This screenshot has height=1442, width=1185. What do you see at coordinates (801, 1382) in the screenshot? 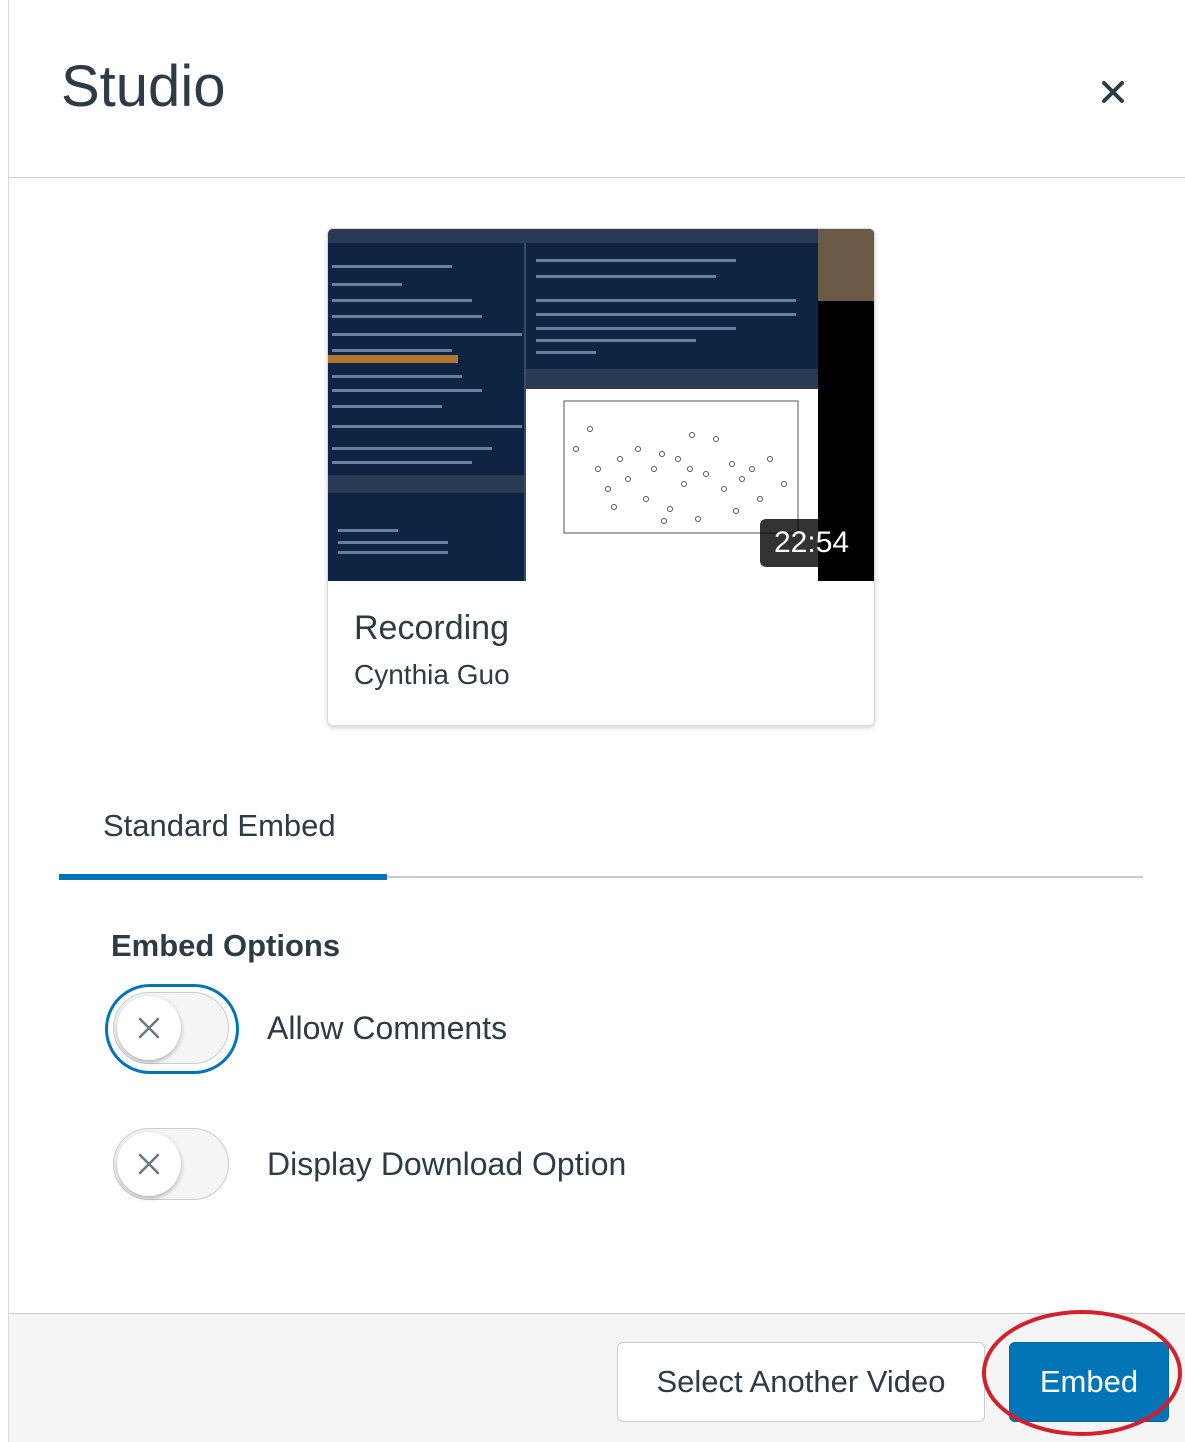
I see `select-another-video-button: Select Another Video` at bounding box center [801, 1382].